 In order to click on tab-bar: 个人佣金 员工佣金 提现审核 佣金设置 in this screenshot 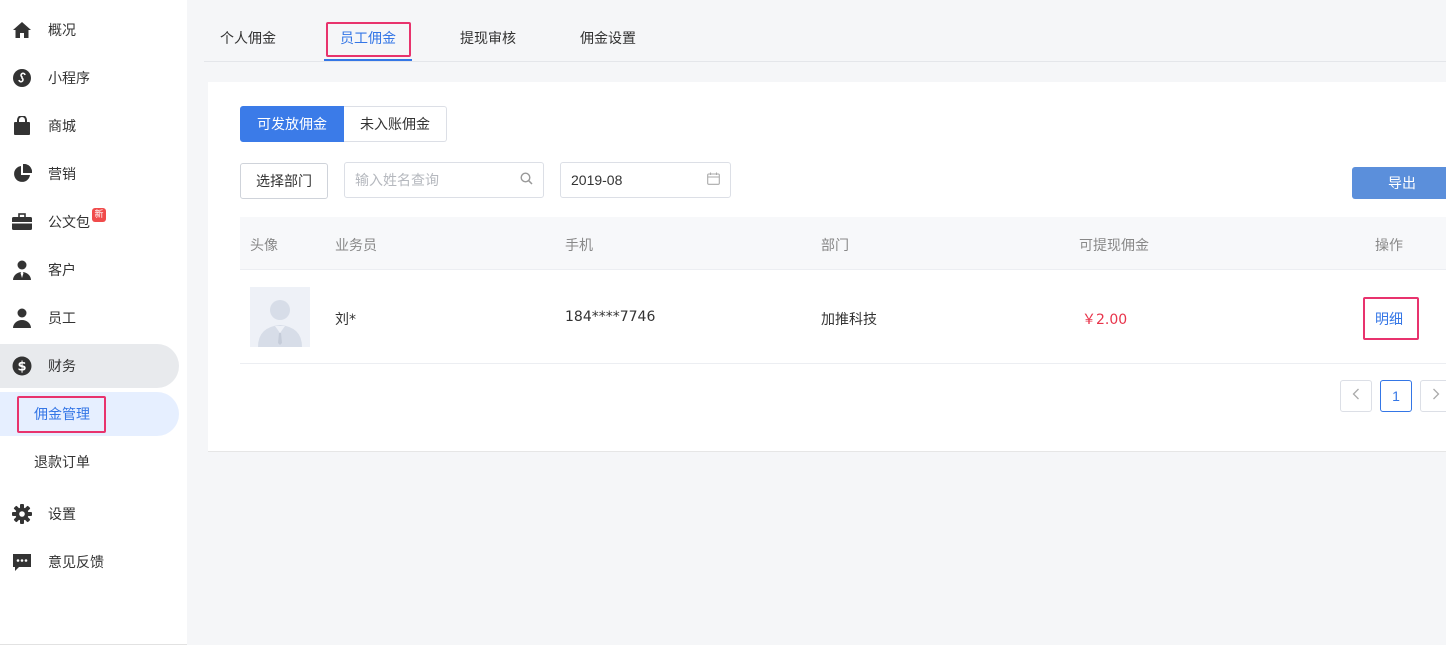, I will do `click(825, 40)`.